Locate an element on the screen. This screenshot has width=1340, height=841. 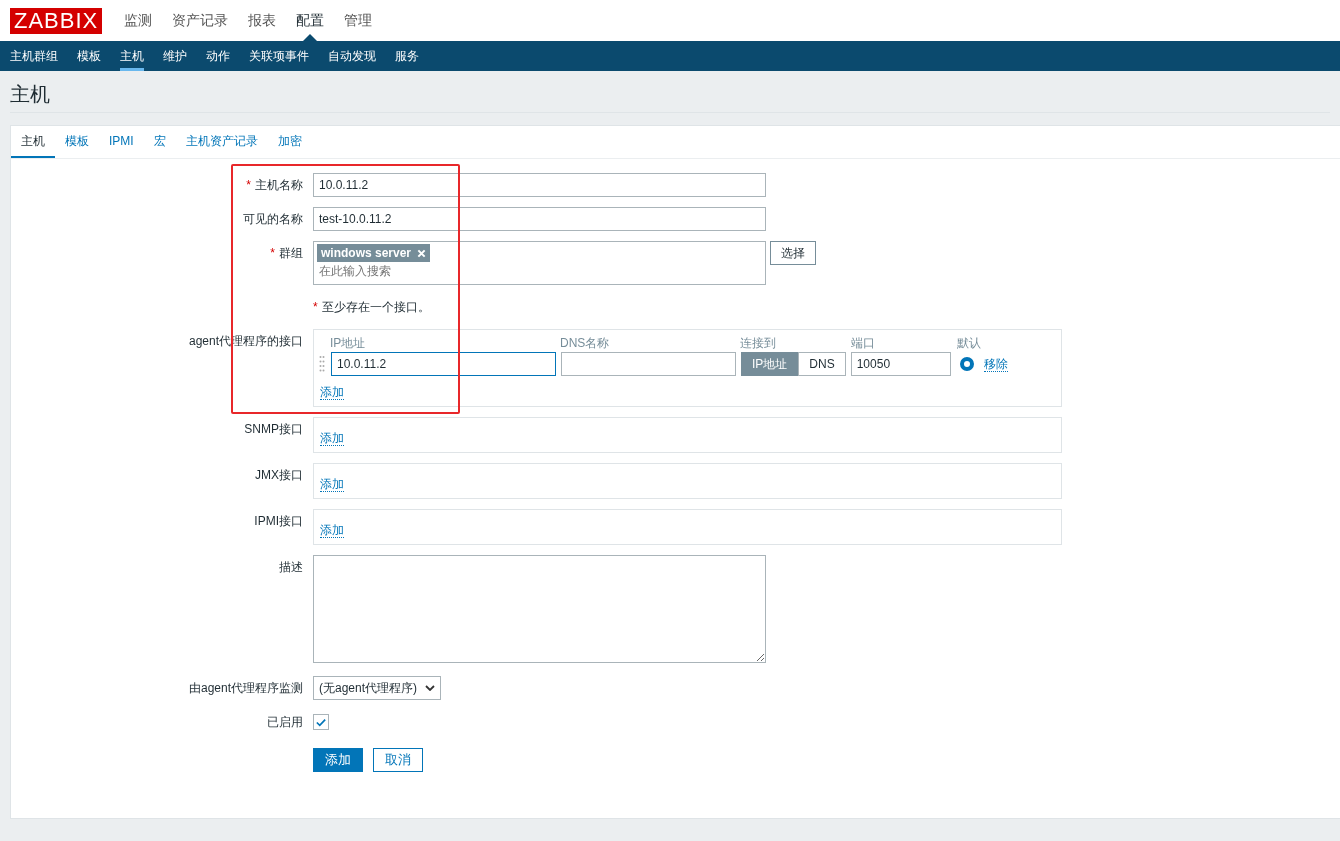
column-header: DNS名称 is located at coordinates (585, 343).